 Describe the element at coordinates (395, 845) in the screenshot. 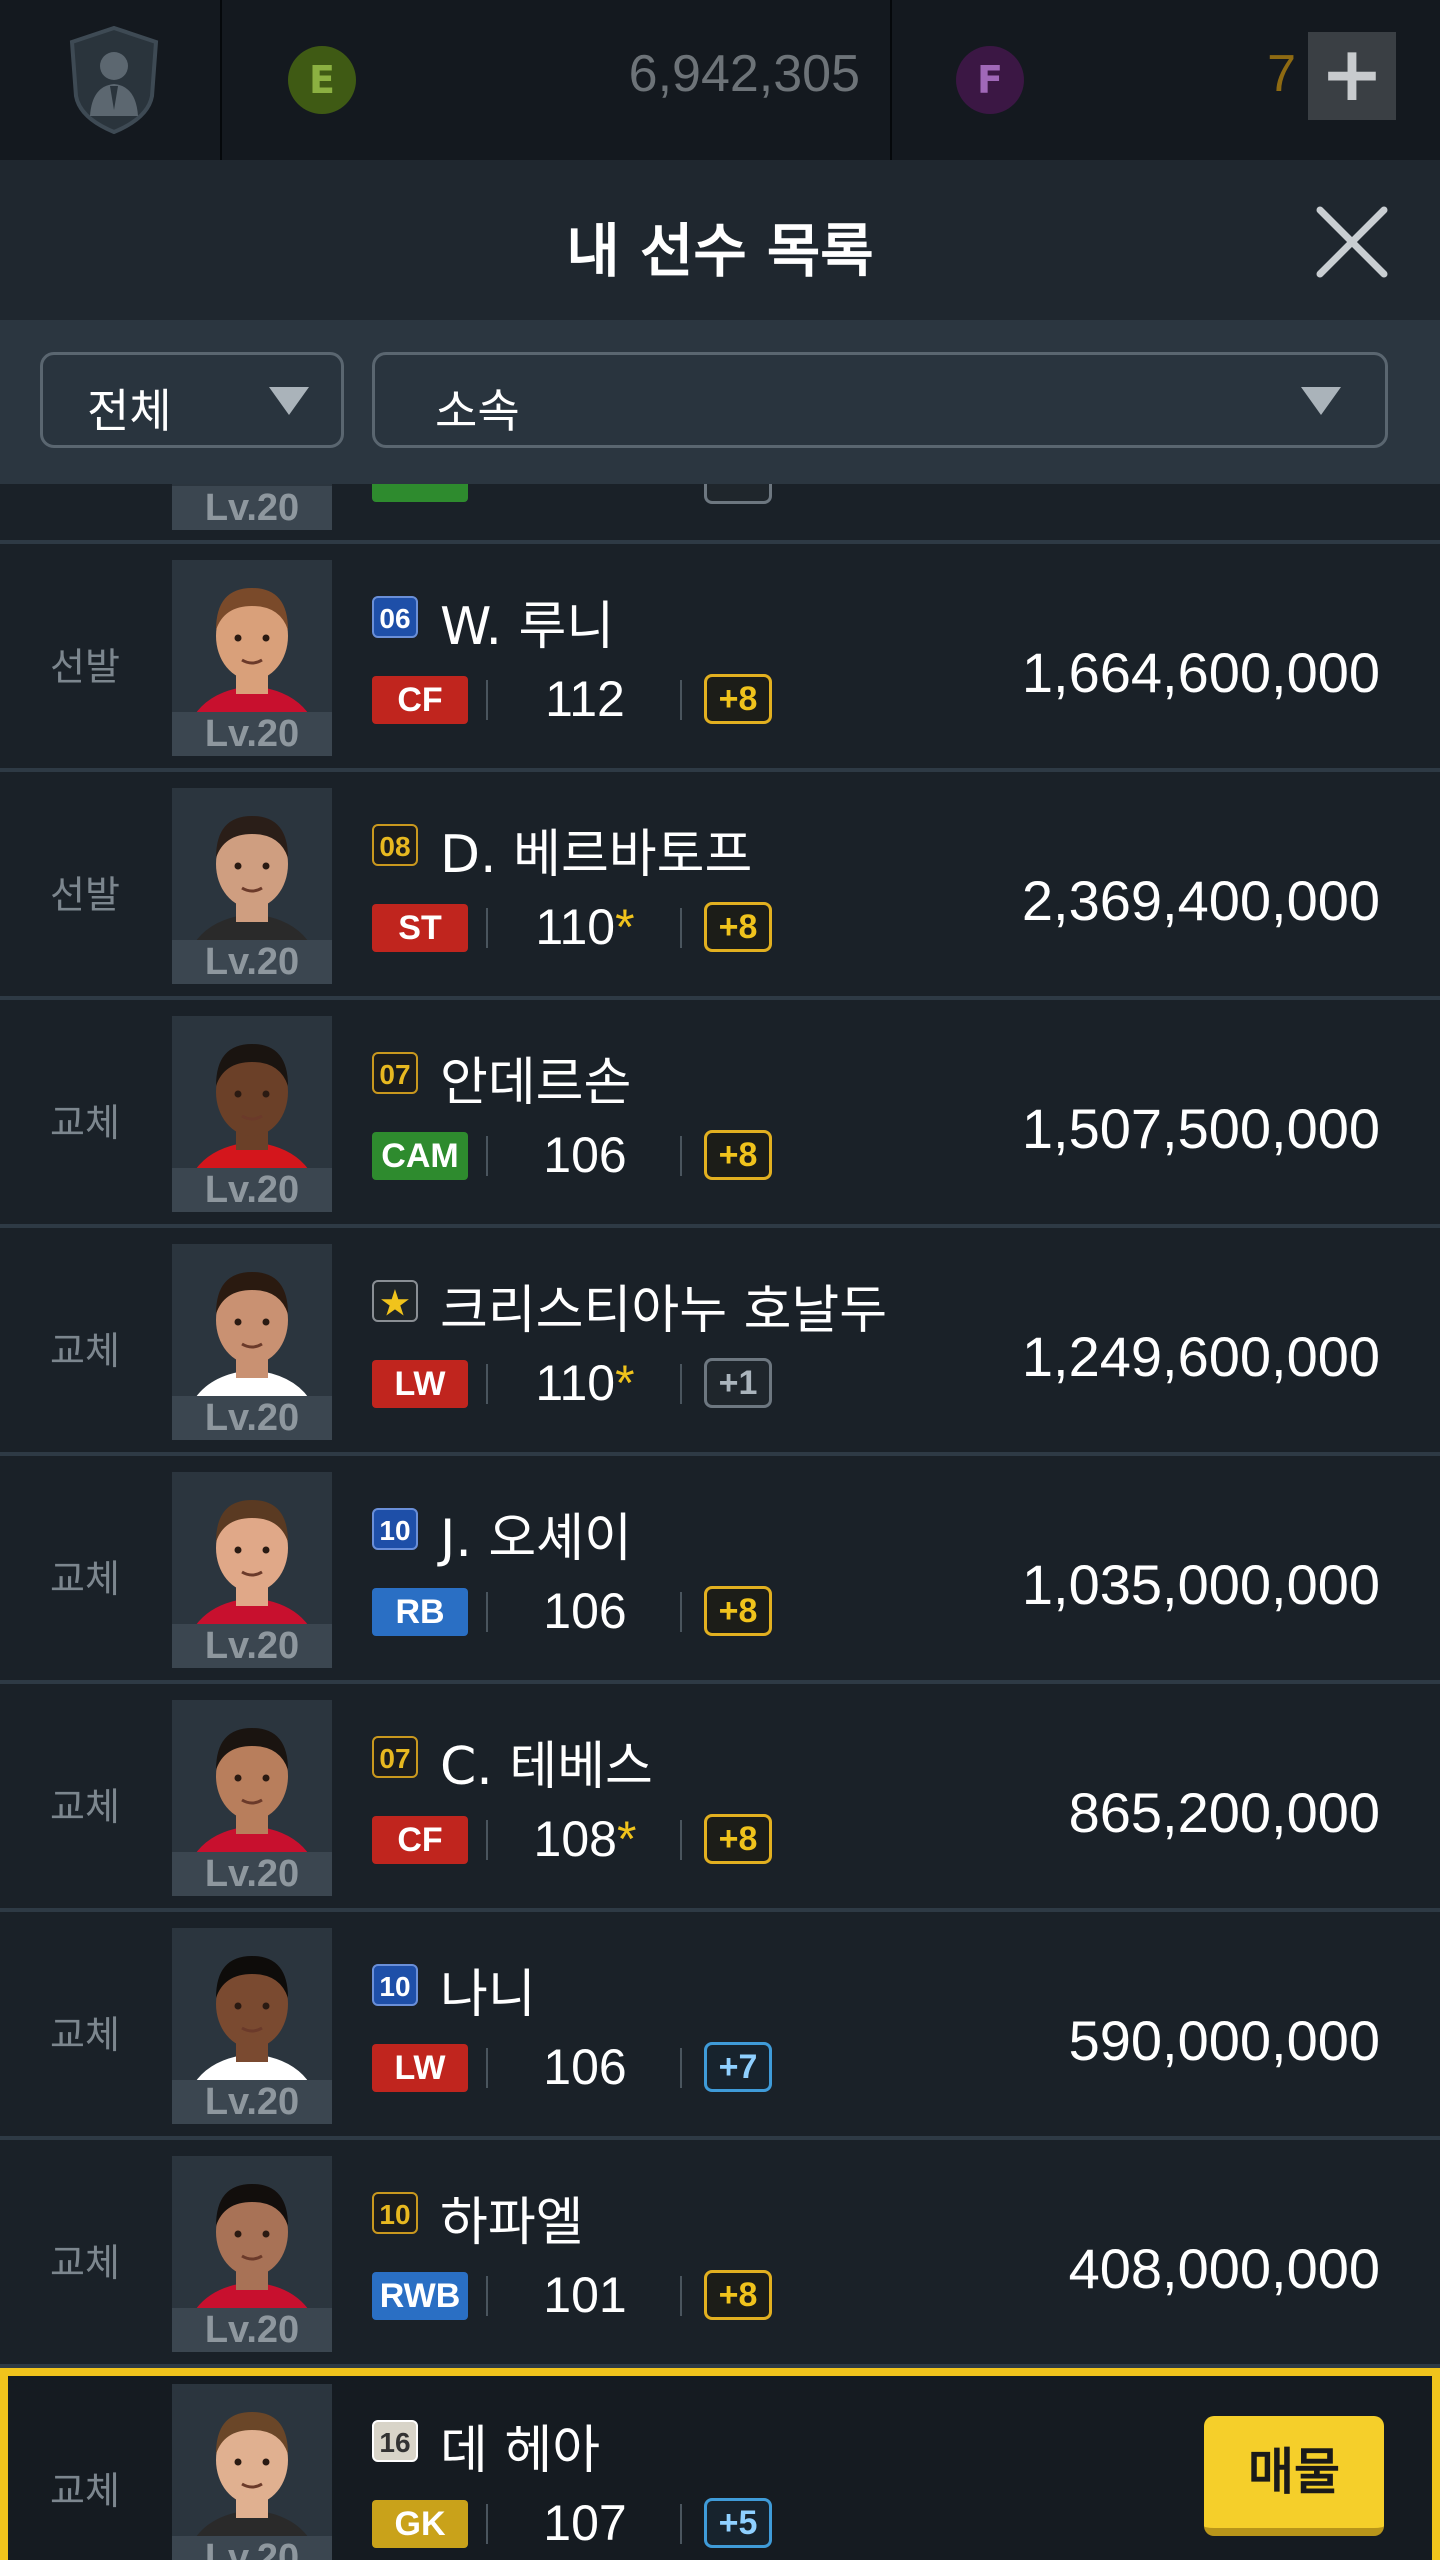

I see `season-badge: 08` at that location.